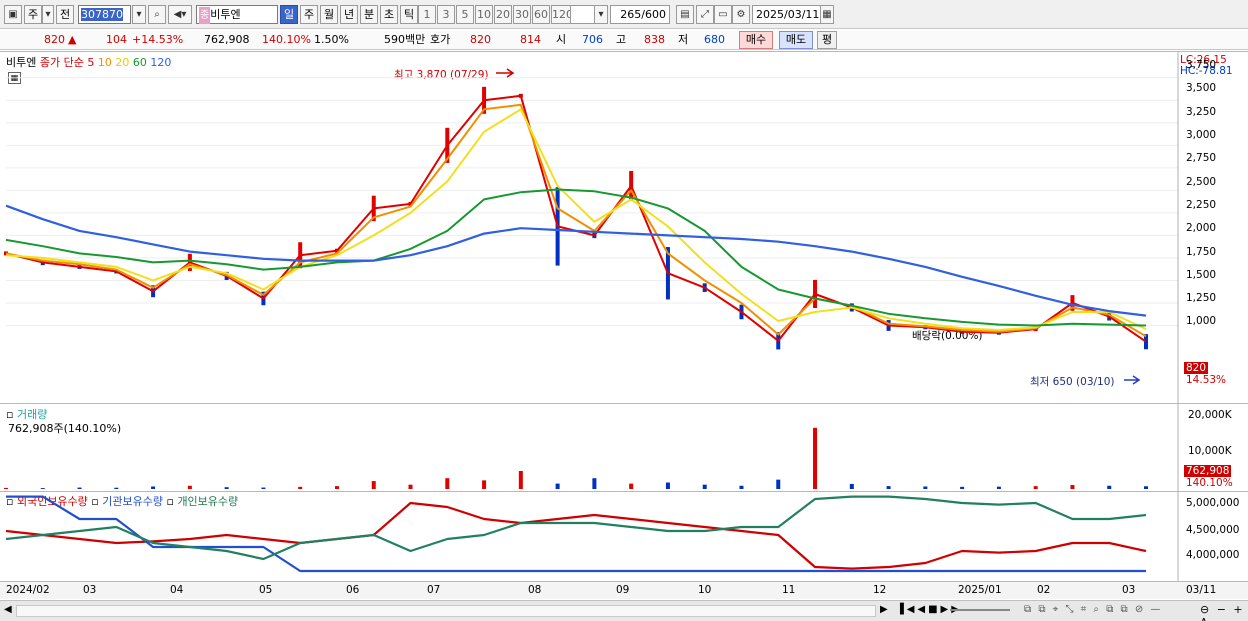  Describe the element at coordinates (157, 14) in the screenshot. I see `search-icon: ⌕` at that location.